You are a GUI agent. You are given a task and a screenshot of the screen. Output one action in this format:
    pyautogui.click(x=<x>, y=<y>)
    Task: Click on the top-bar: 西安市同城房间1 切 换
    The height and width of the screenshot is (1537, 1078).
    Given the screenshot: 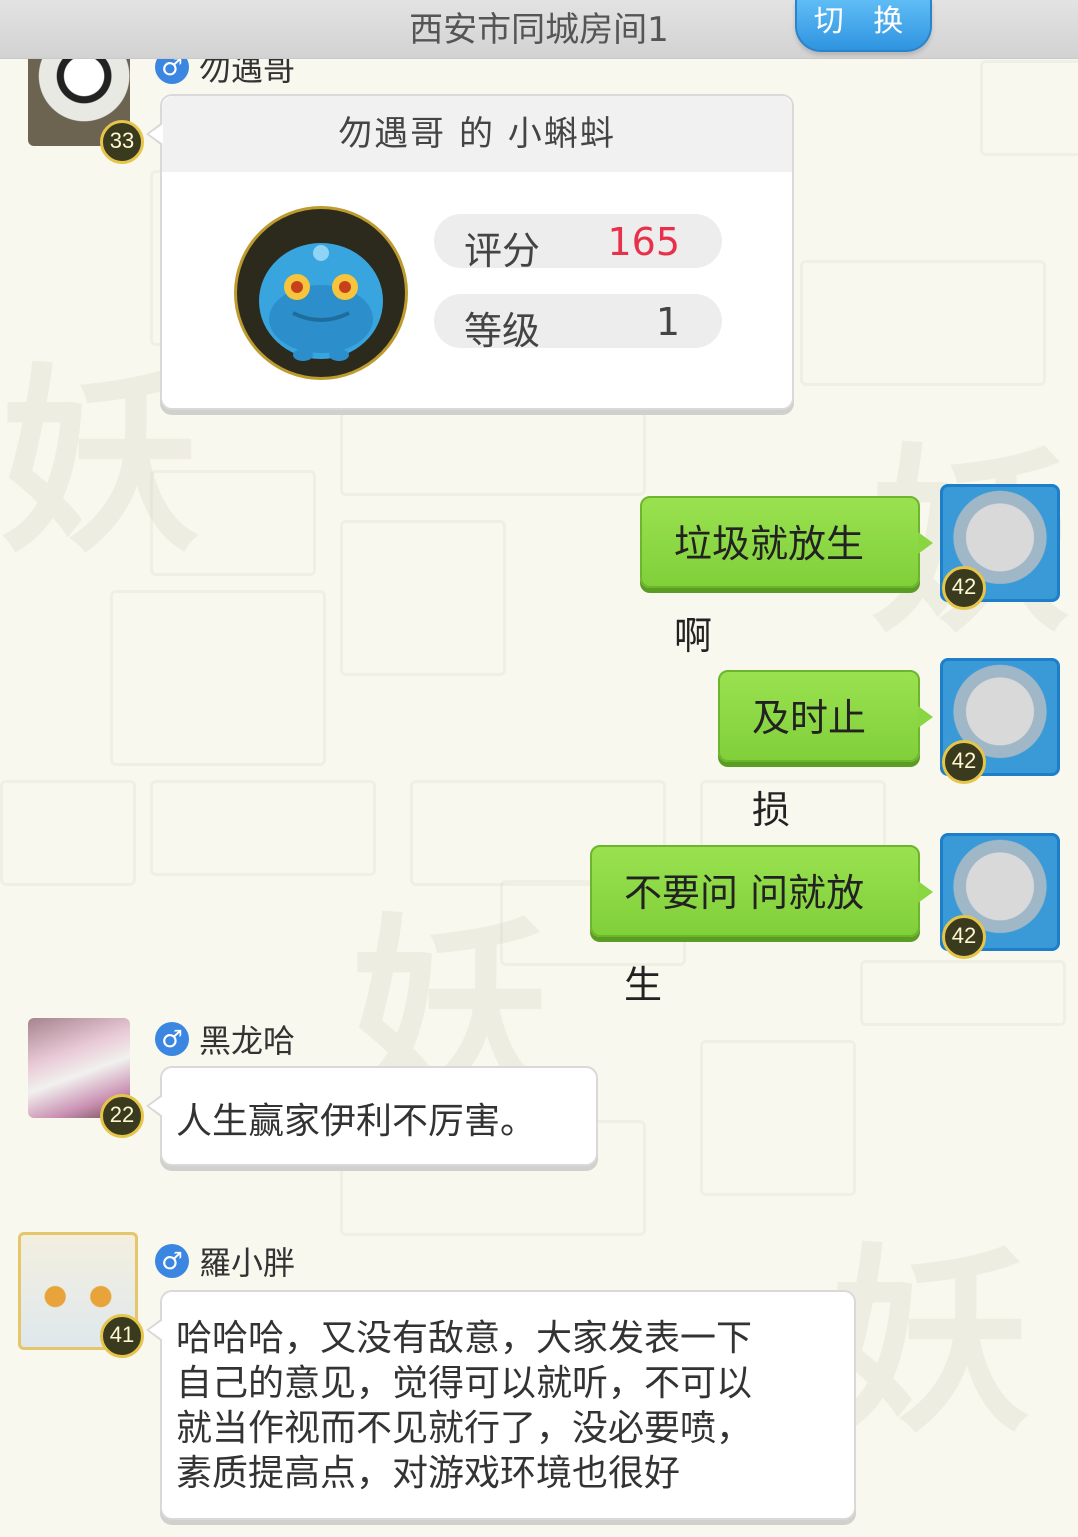 What is the action you would take?
    pyautogui.click(x=539, y=29)
    